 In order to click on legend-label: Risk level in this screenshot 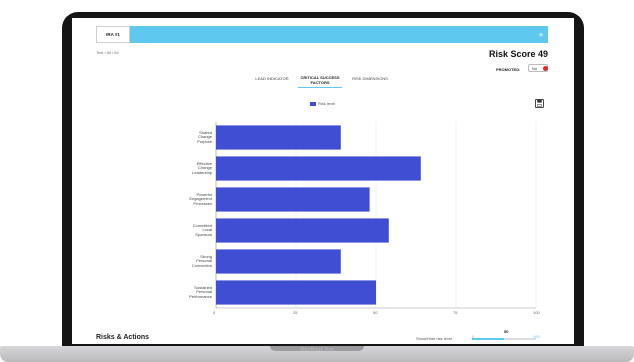, I will do `click(326, 103)`.